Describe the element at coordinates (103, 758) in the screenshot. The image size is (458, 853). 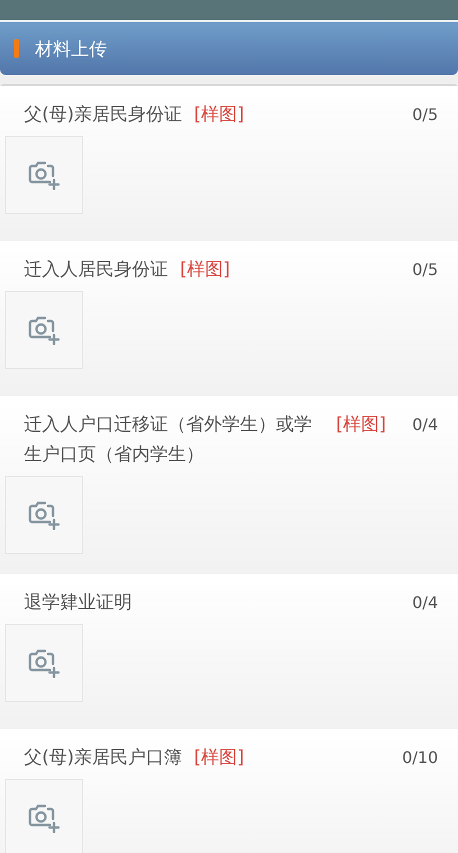
I see `item-title: 父(母)亲居民户口簿` at that location.